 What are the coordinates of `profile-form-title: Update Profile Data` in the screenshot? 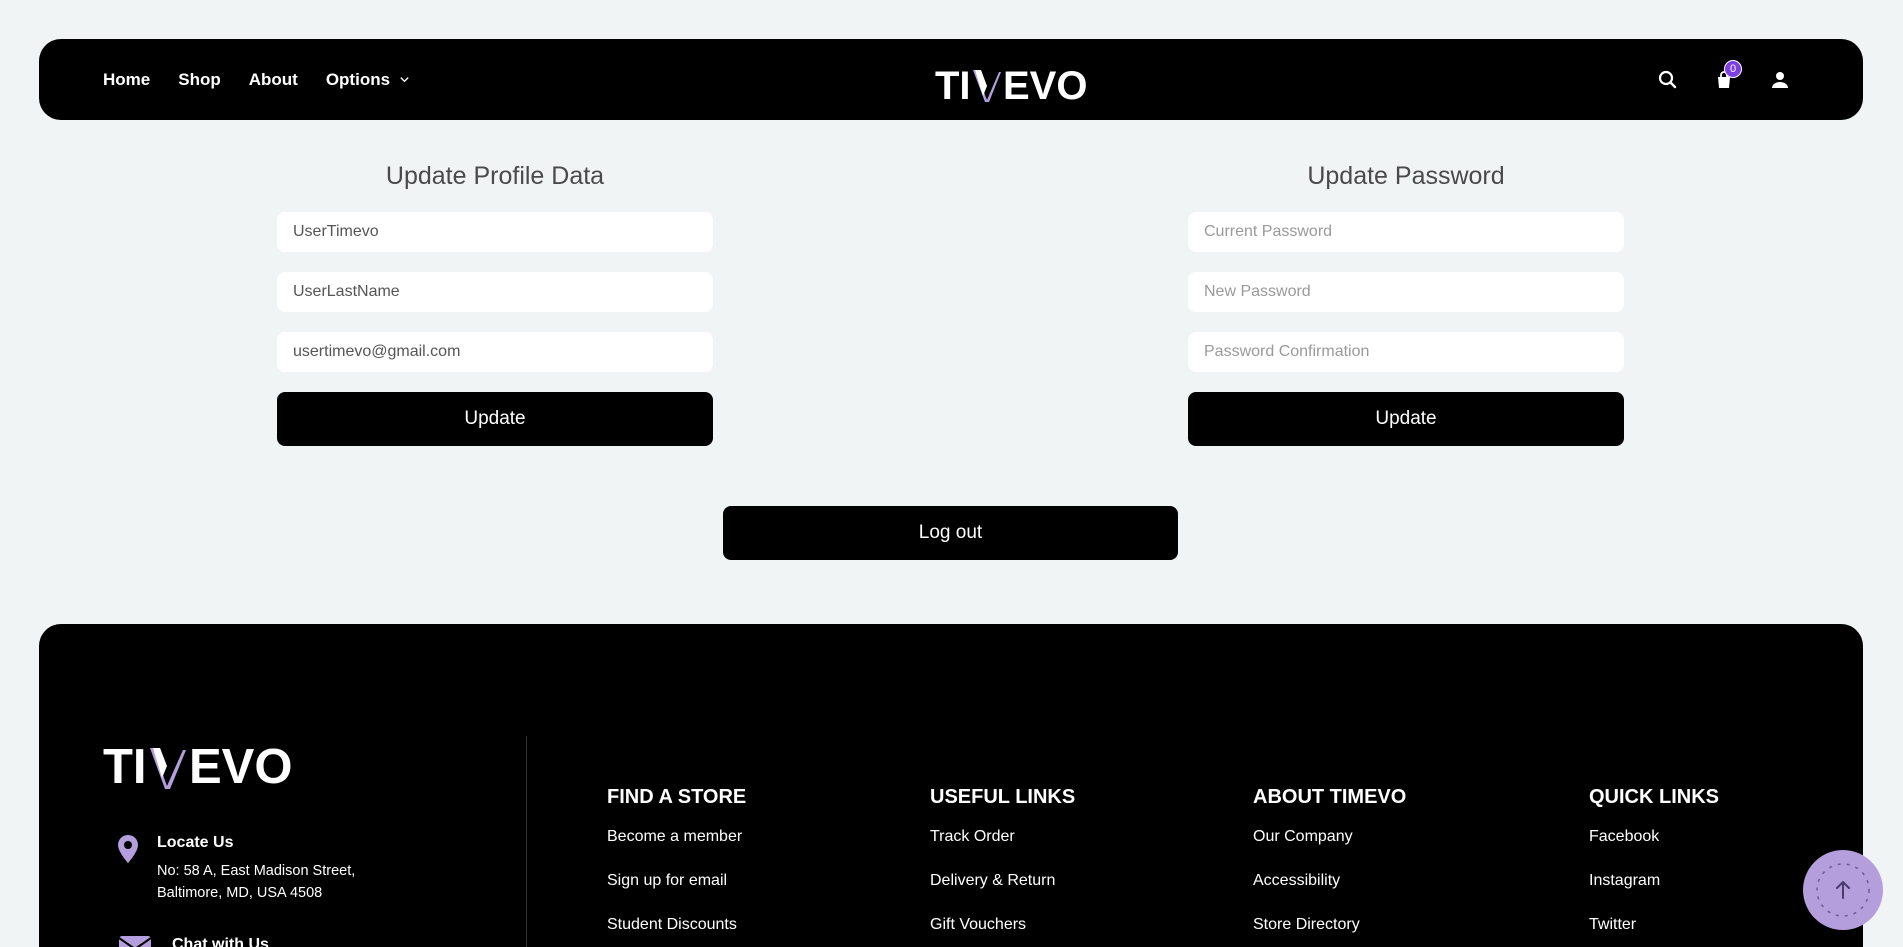 It's located at (495, 176).